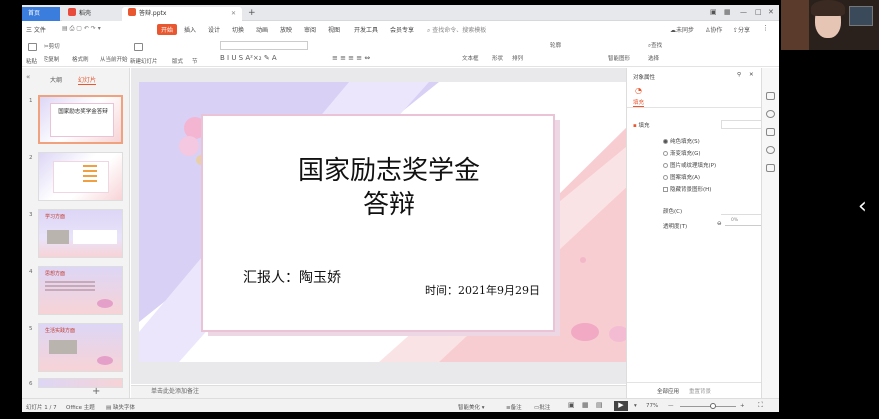 The width and height of the screenshot is (879, 419). Describe the element at coordinates (41, 14) in the screenshot. I see `tab-home: 首页` at that location.